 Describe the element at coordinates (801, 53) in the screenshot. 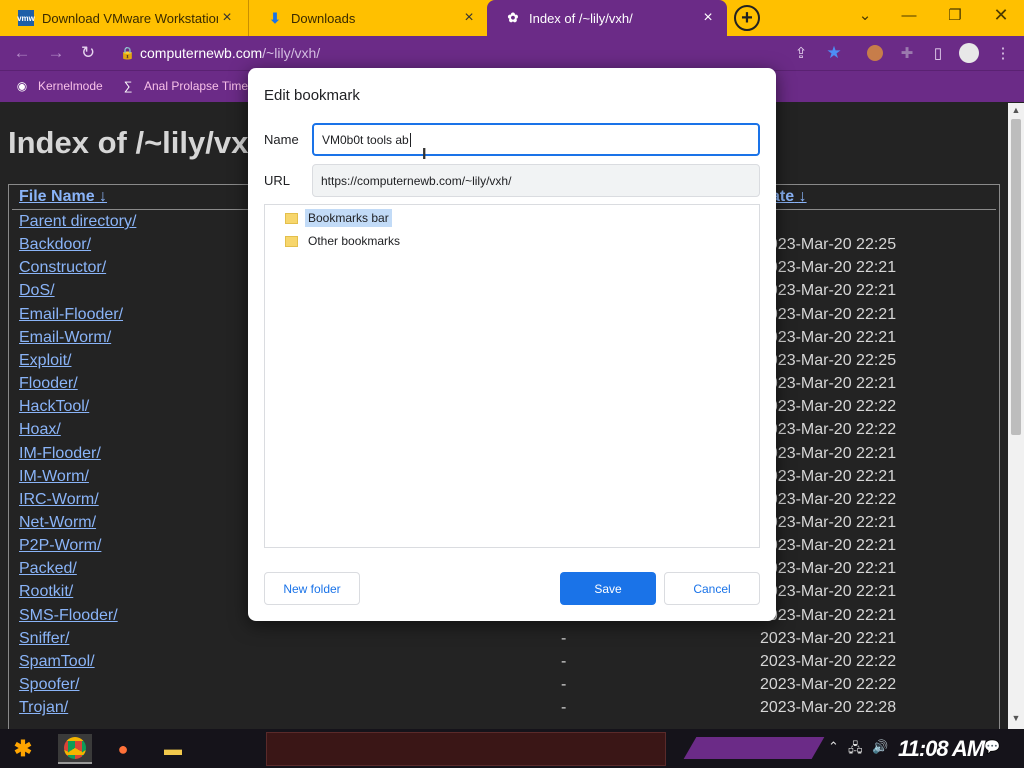

I see `share-icon: ⇪` at that location.